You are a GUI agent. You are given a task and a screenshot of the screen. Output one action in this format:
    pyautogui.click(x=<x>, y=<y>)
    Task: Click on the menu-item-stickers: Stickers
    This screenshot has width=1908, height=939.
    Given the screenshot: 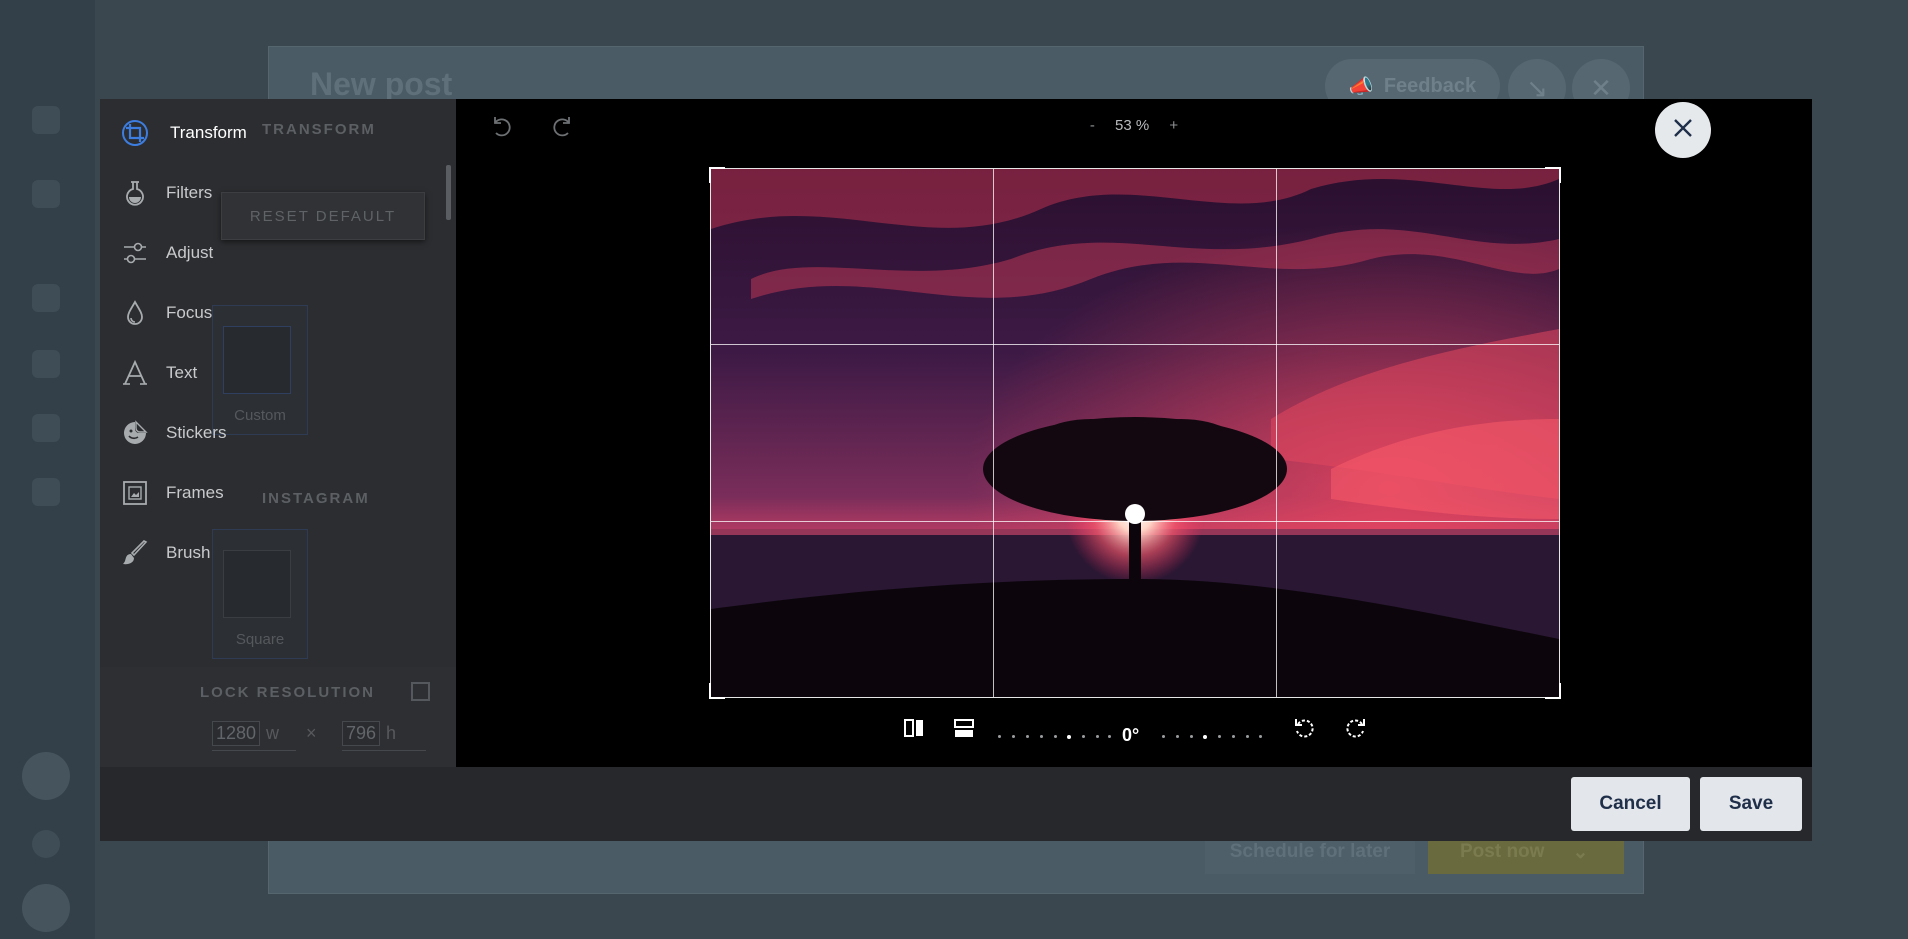 What is the action you would take?
    pyautogui.click(x=173, y=433)
    